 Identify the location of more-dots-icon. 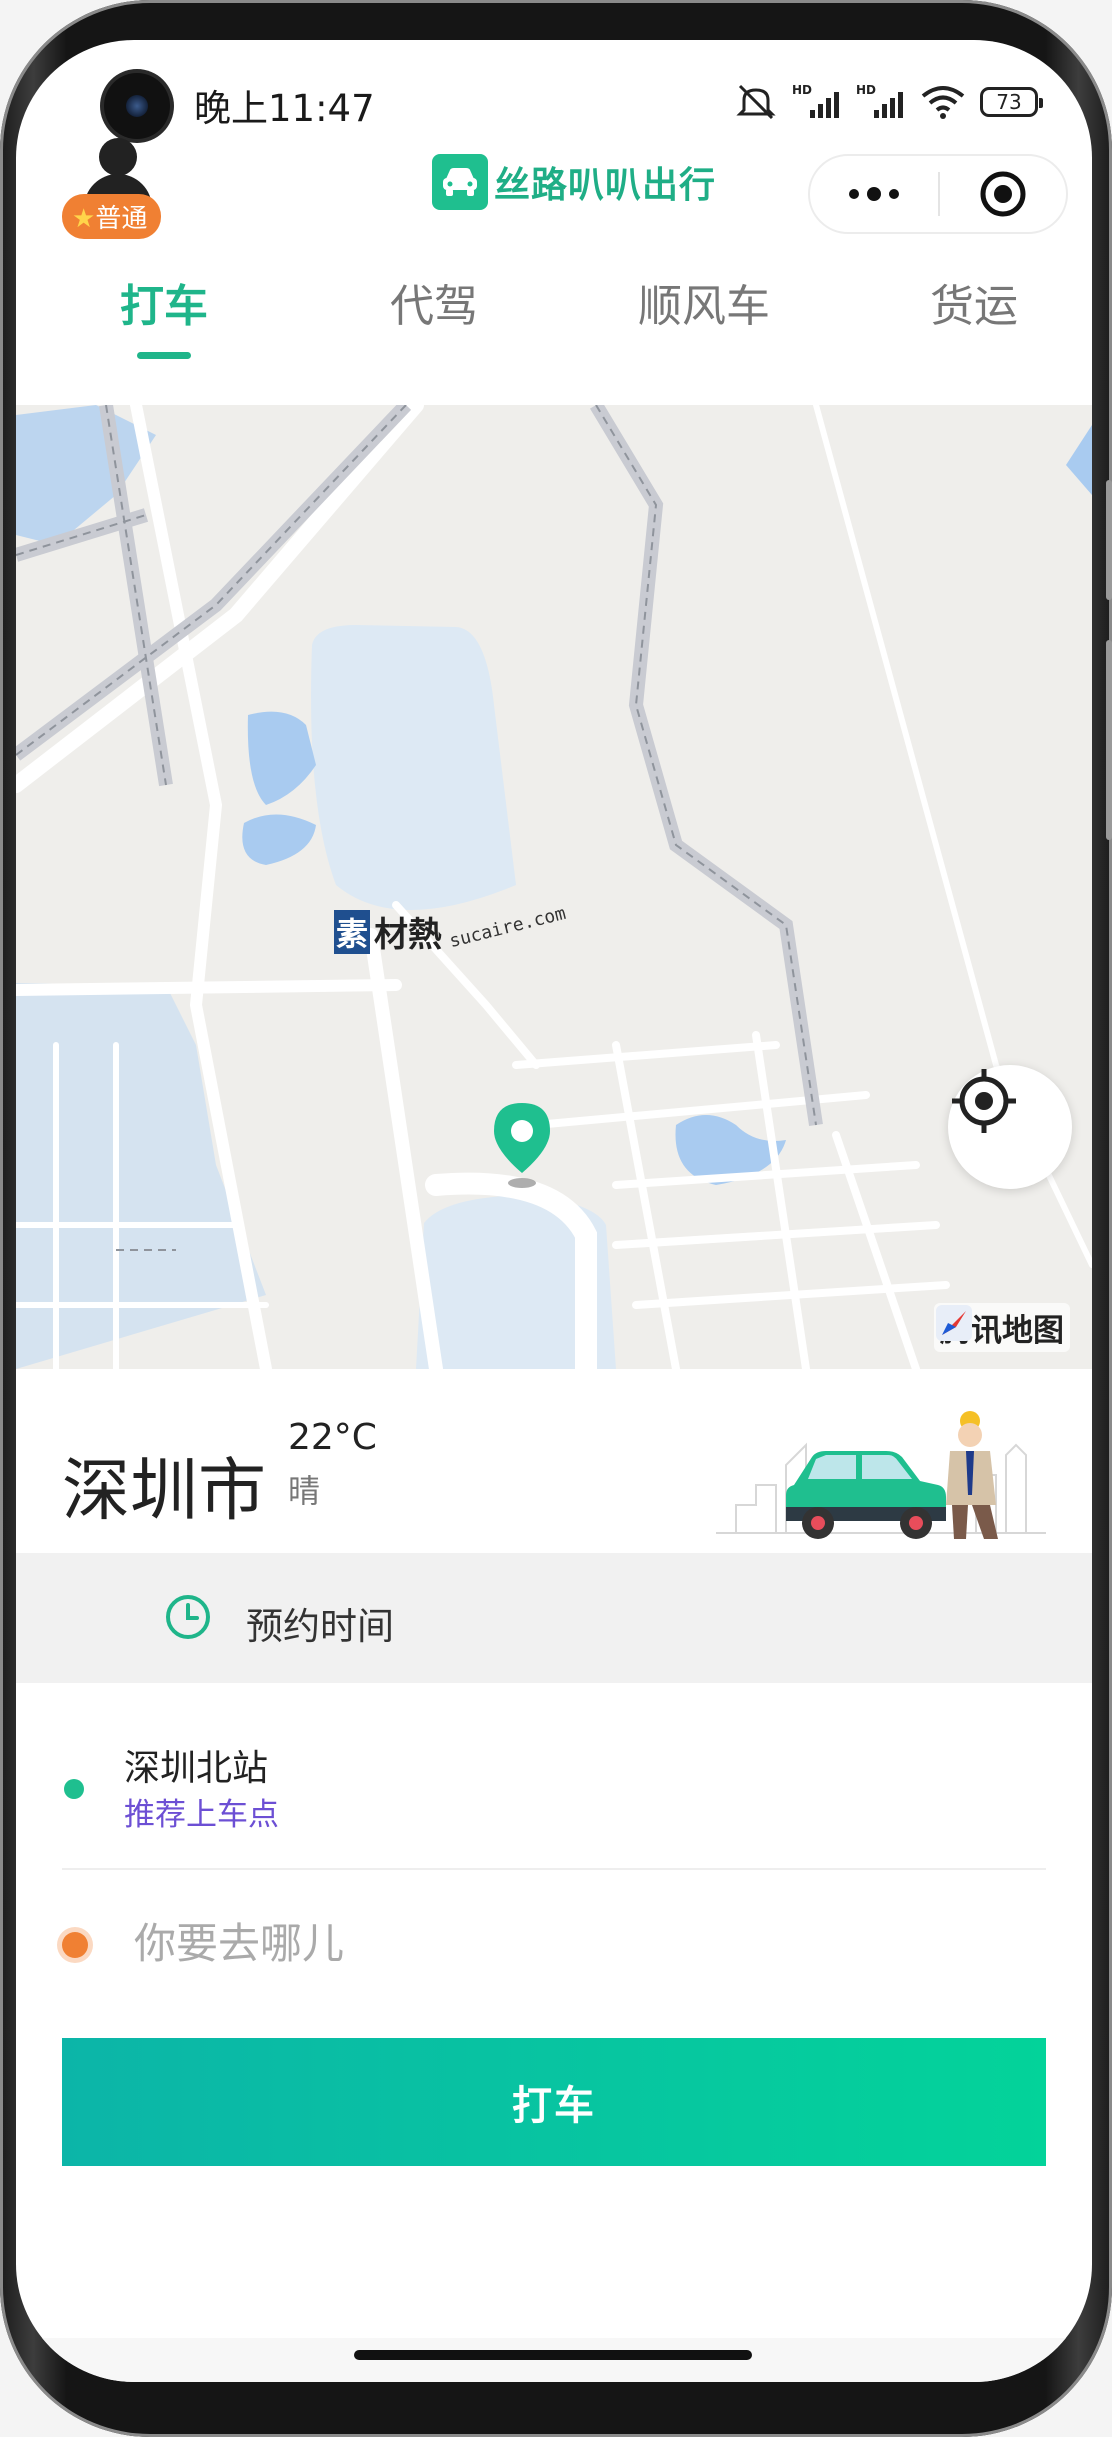
(874, 194).